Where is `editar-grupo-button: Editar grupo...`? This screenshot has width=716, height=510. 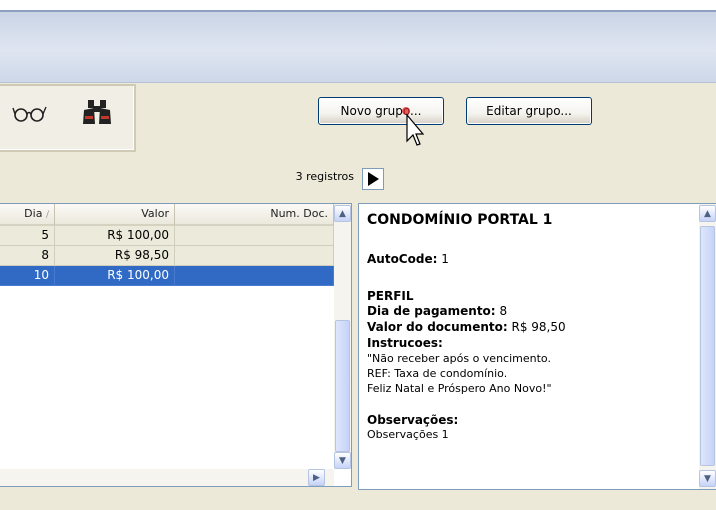
editar-grupo-button: Editar grupo... is located at coordinates (529, 111).